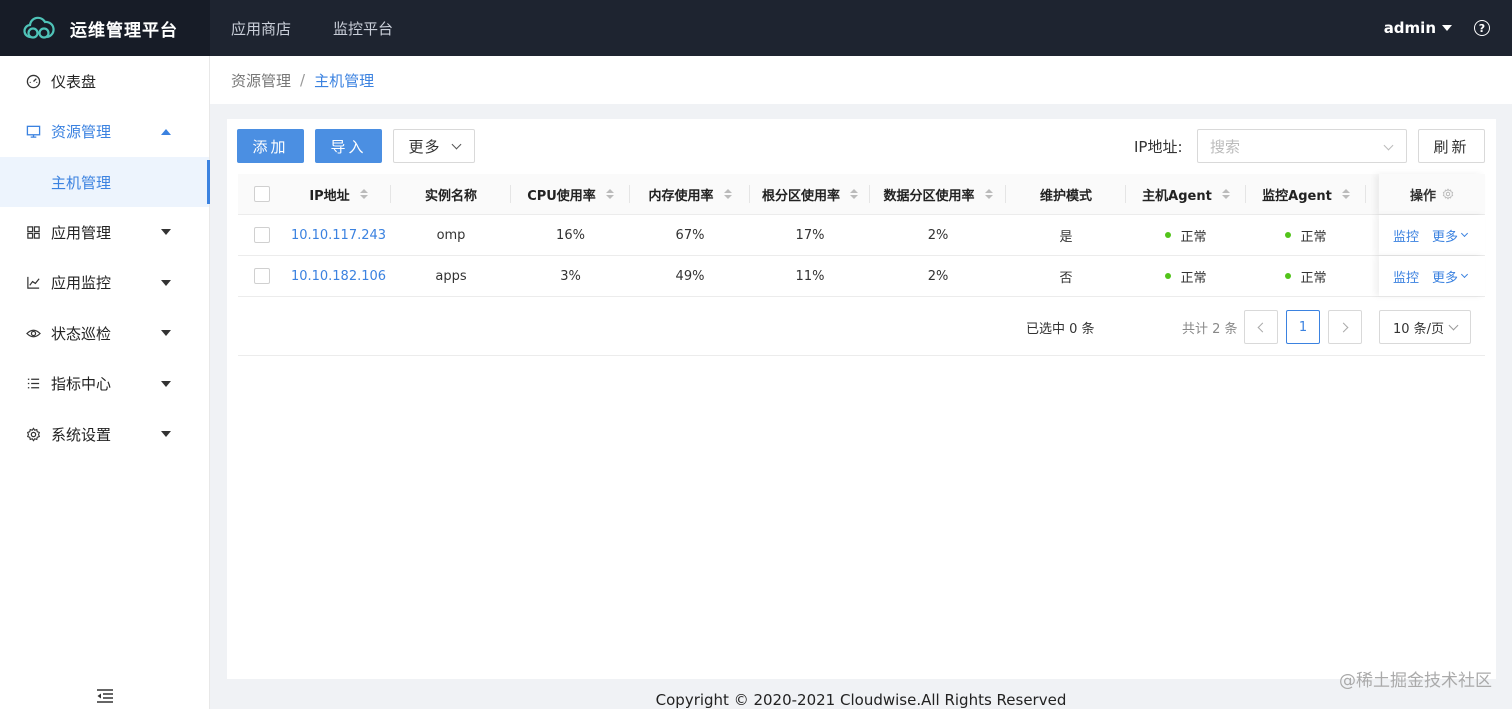  I want to click on sidebar-subitem-host: 主机管理, so click(105, 182).